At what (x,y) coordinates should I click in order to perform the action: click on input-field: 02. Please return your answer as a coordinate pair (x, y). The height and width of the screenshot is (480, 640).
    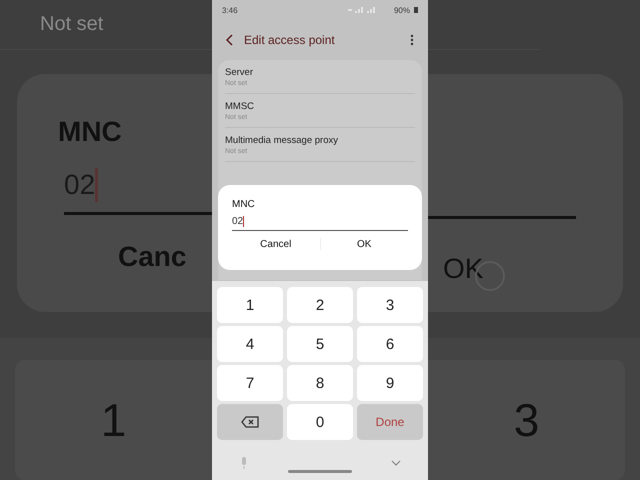
    Looking at the image, I should click on (320, 223).